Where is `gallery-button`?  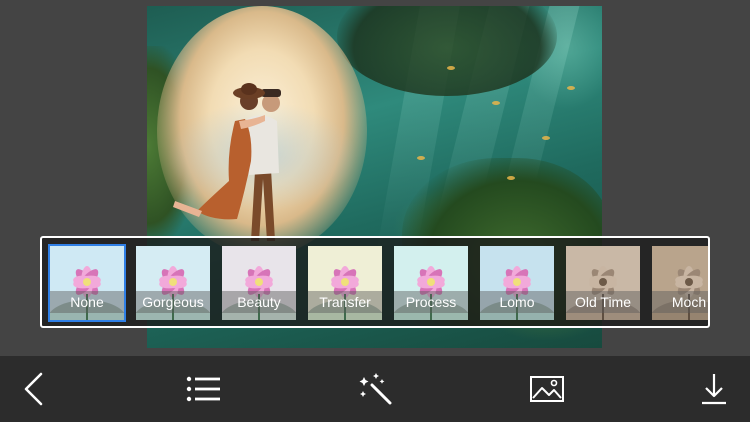 gallery-button is located at coordinates (547, 389).